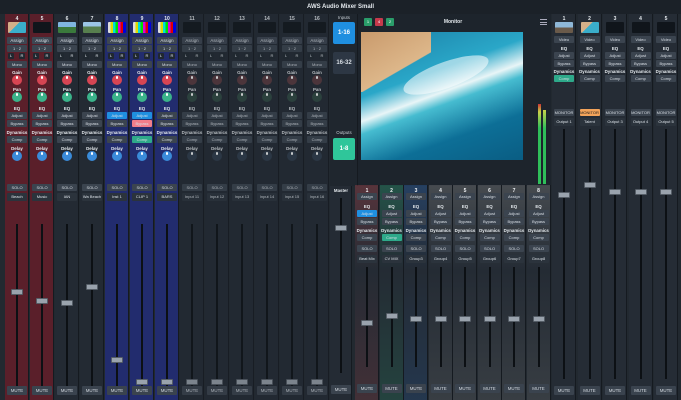 This screenshot has width=681, height=400. Describe the element at coordinates (666, 39) in the screenshot. I see `video-assign-button: Video` at that location.